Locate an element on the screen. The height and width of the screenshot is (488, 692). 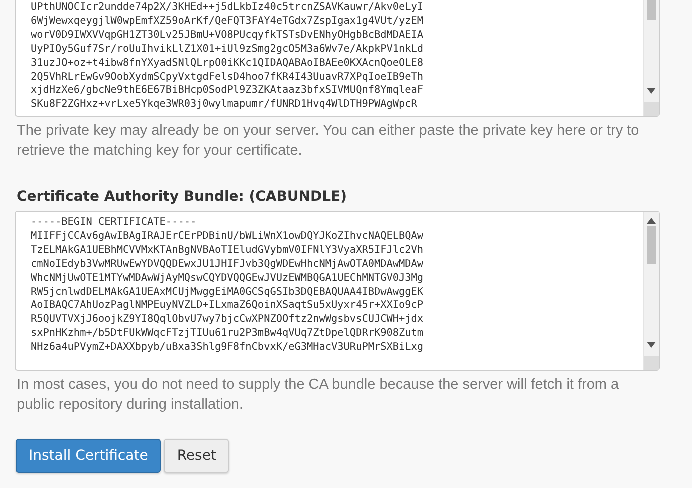
help-text: In most cases, you do not need to supply the CA bundle because the server will fetch it from a public repository during installation. is located at coordinates (318, 395).